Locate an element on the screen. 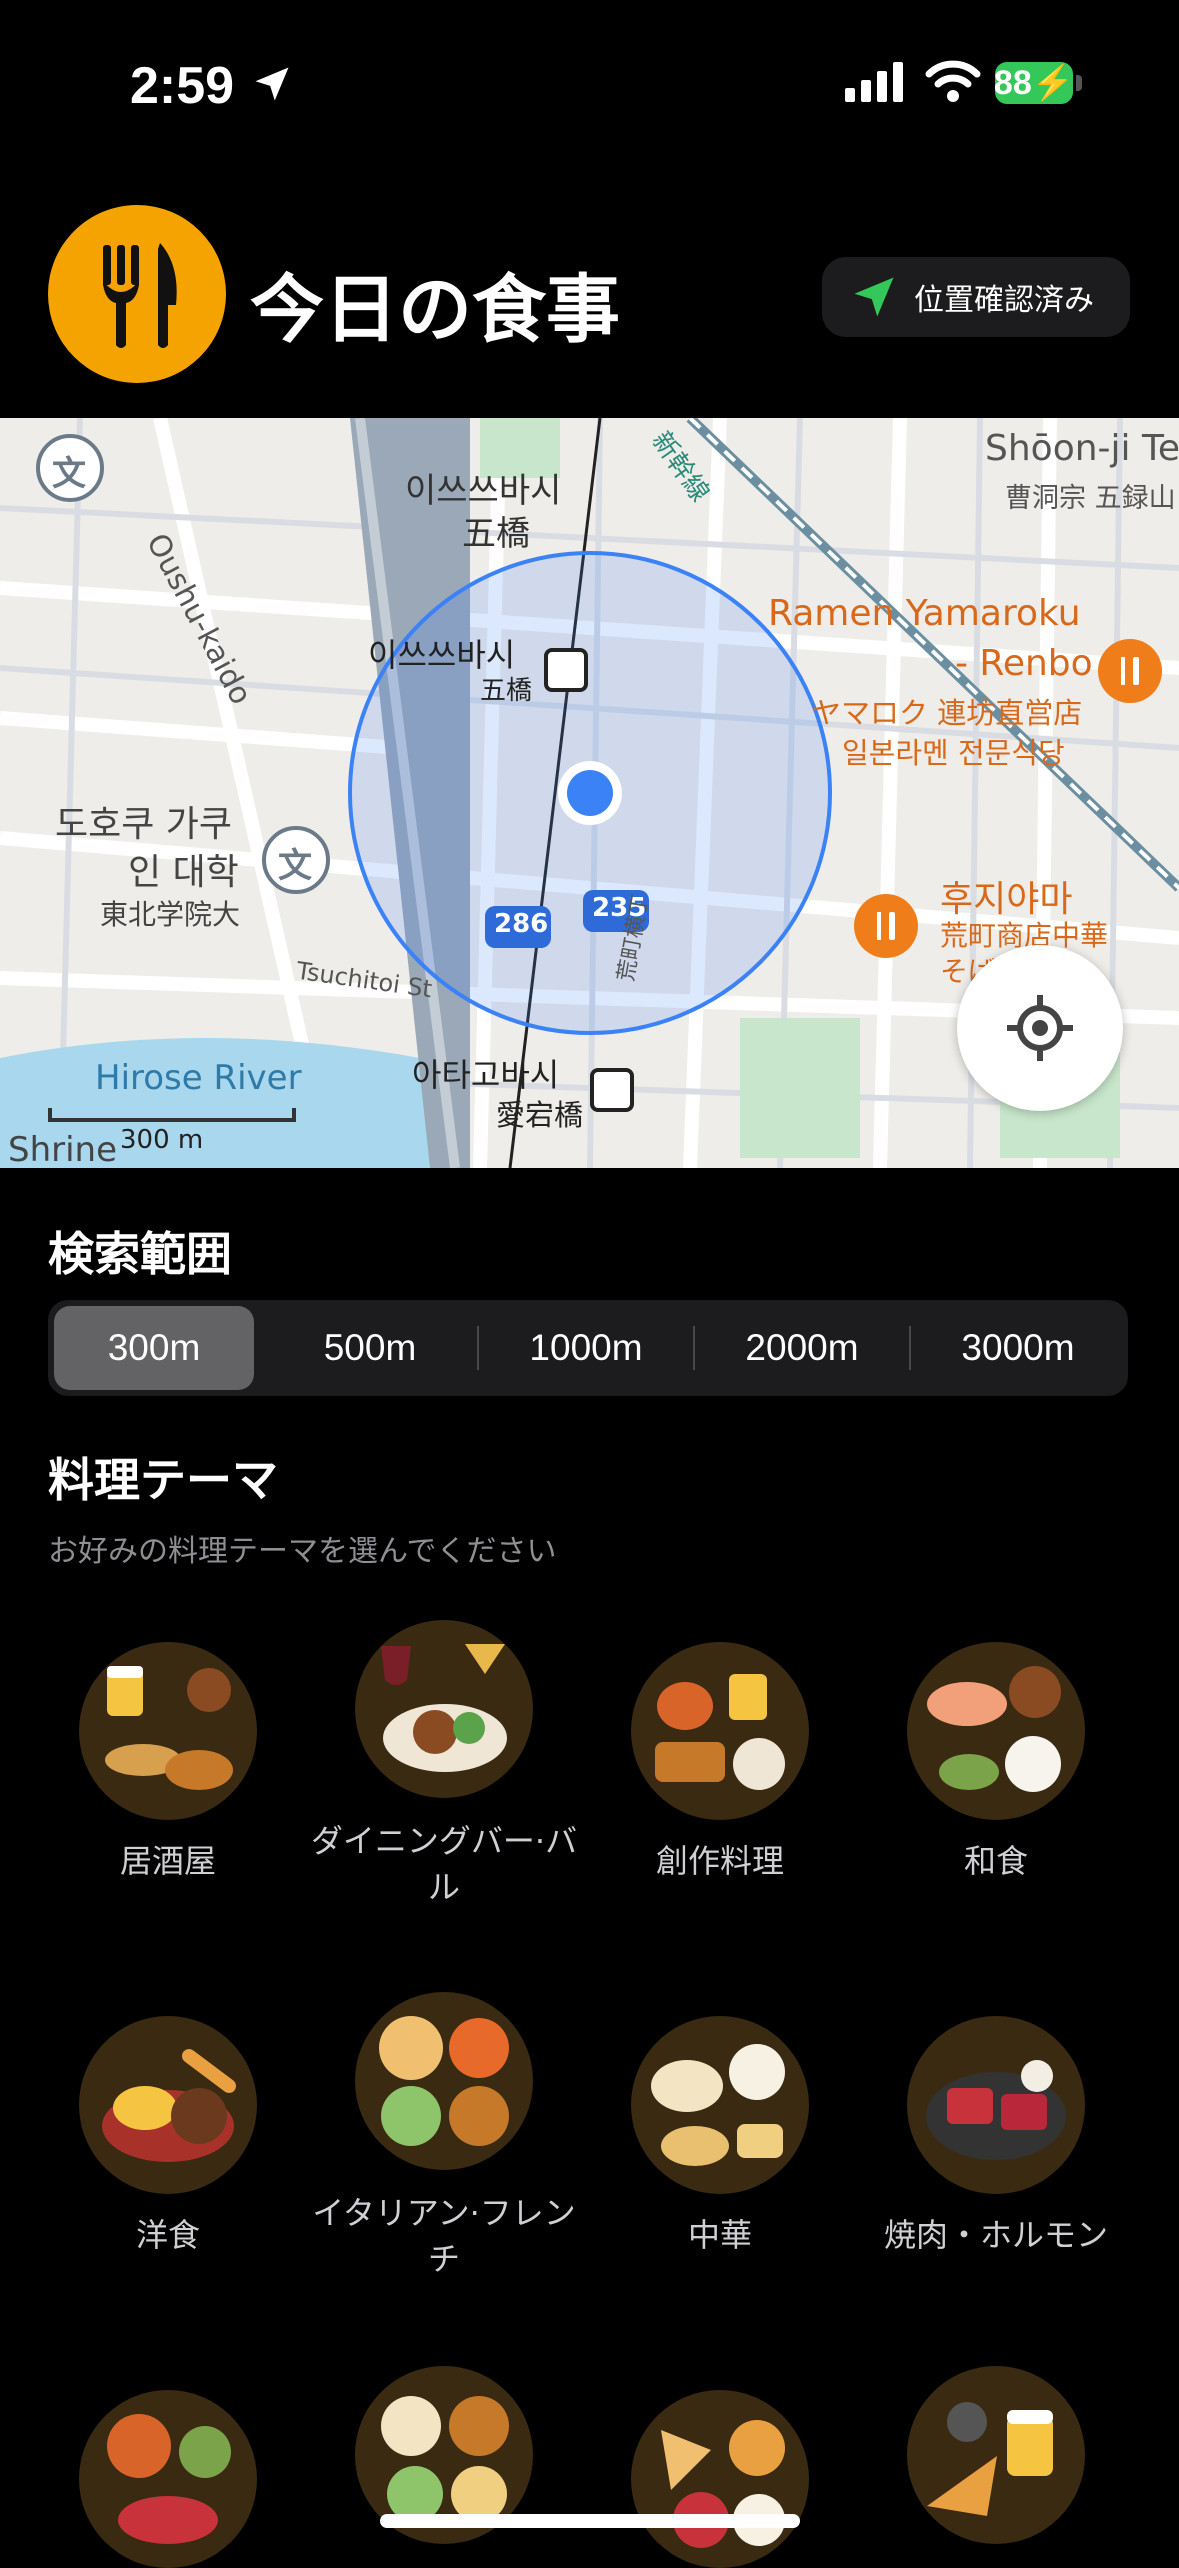  yakiniku-food-image is located at coordinates (996, 2105).